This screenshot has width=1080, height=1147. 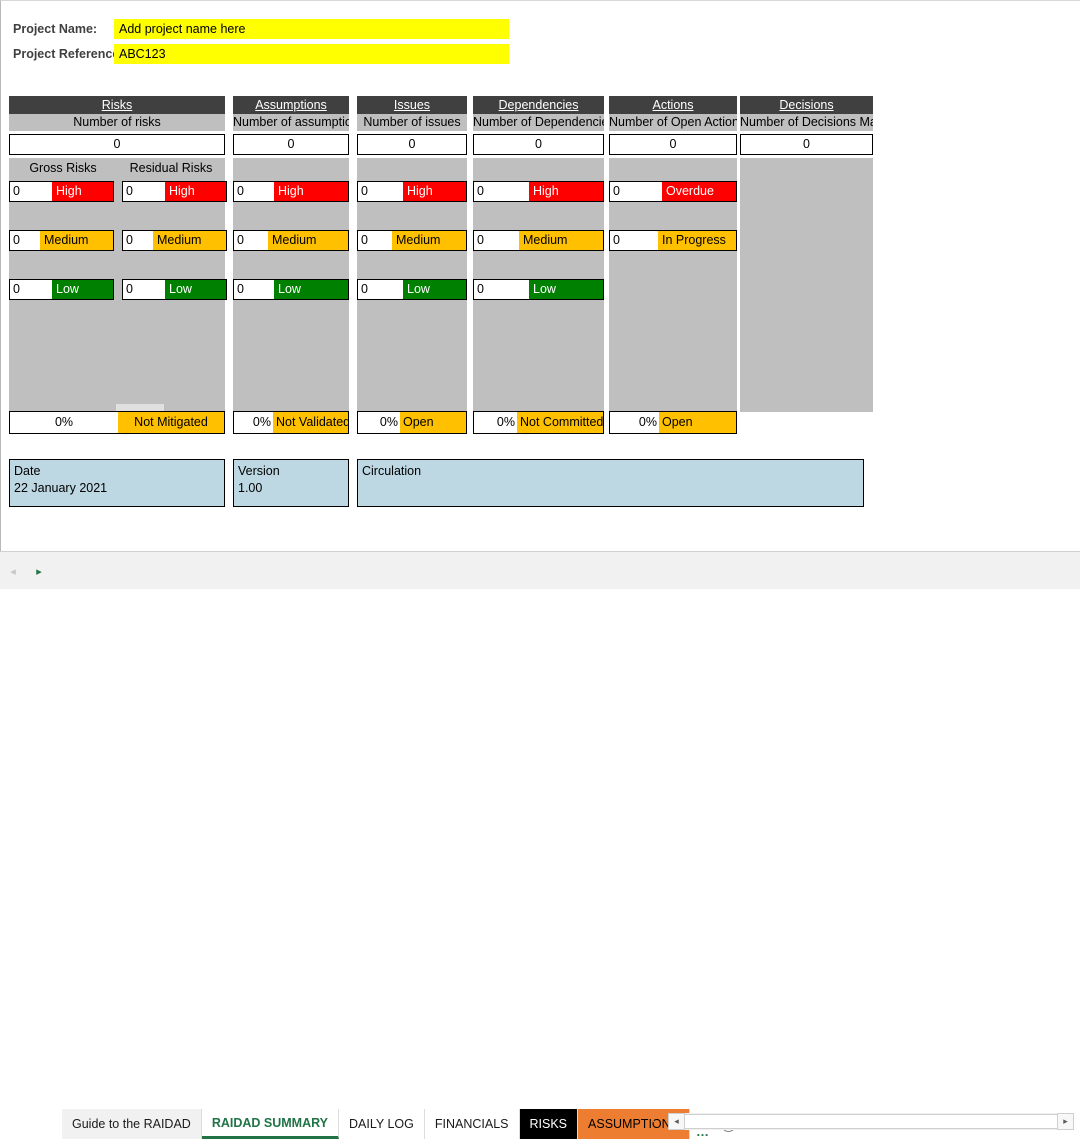 I want to click on circulation-box: Circulation, so click(x=610, y=483).